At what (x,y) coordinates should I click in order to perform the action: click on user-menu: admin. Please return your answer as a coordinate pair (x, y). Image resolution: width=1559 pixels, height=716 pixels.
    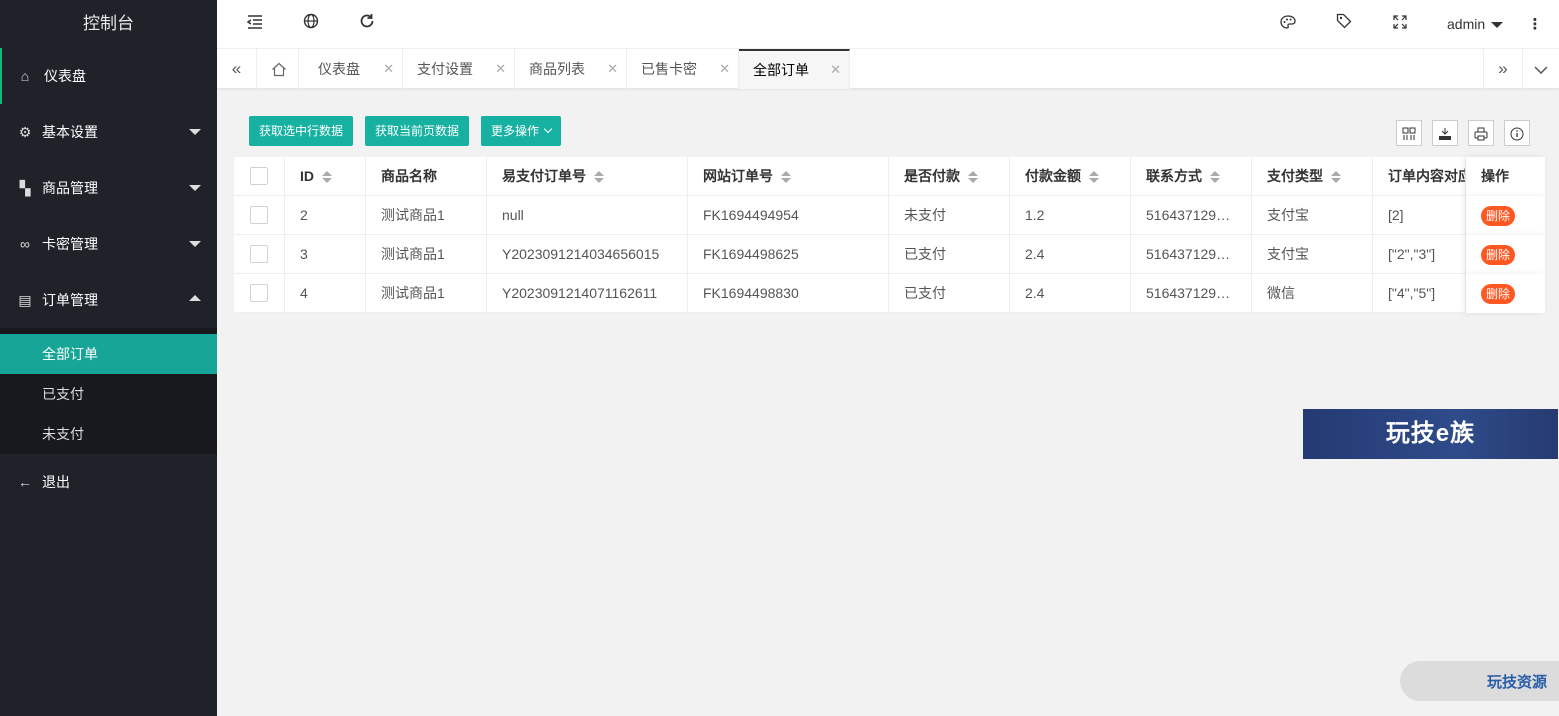
    Looking at the image, I should click on (1475, 24).